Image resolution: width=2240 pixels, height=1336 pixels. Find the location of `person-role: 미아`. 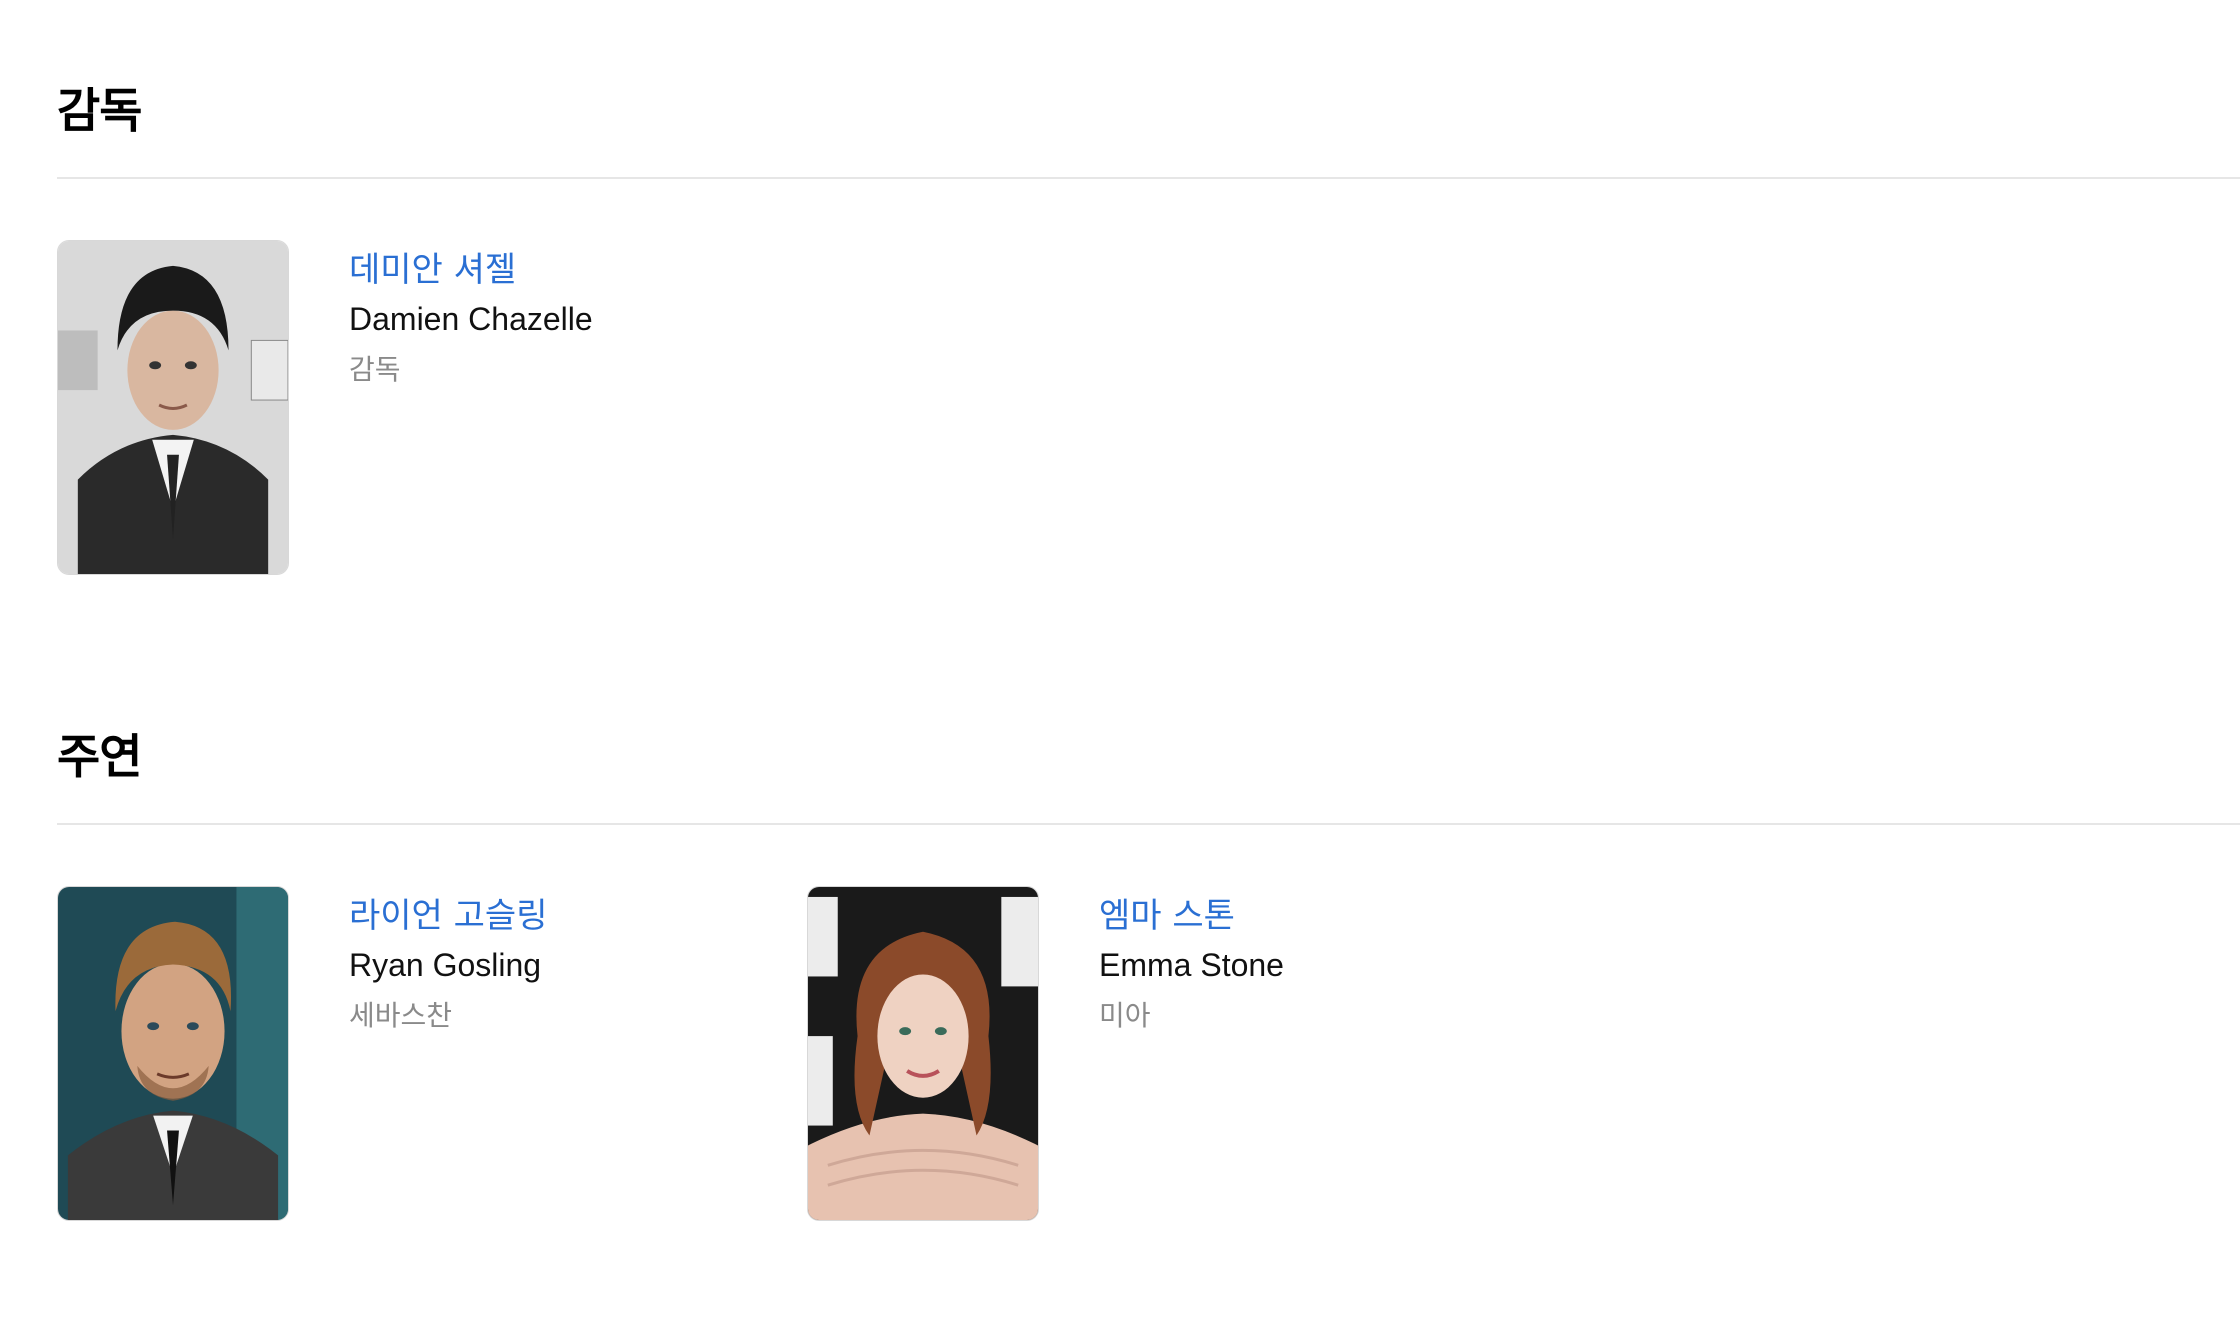

person-role: 미아 is located at coordinates (1125, 1015).